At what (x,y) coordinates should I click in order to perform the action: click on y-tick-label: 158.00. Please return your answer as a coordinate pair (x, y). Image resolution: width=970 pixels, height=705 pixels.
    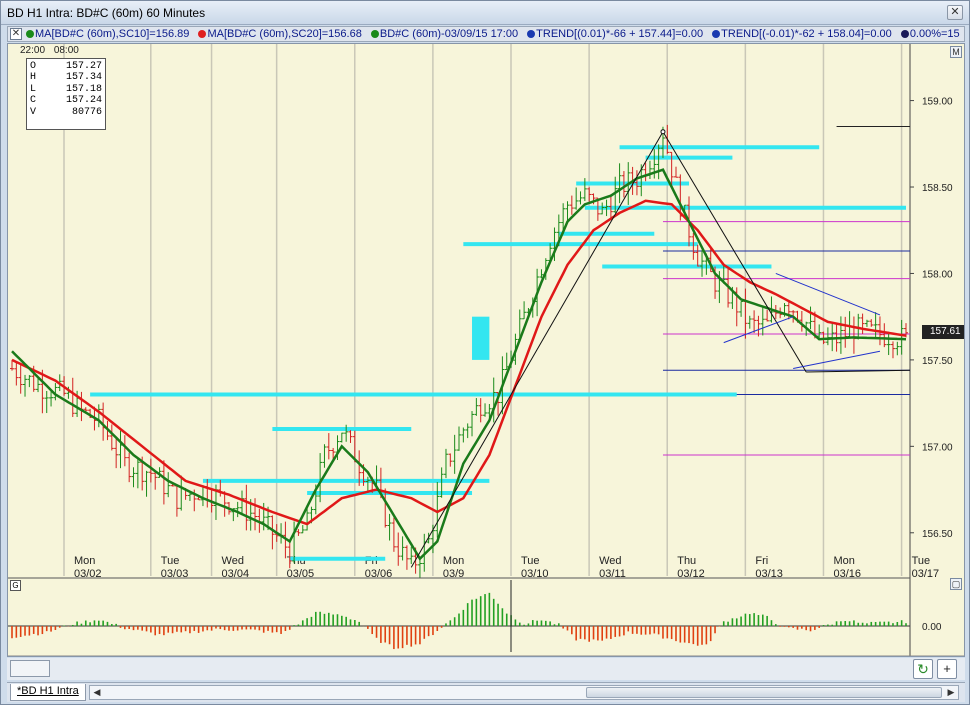
    Looking at the image, I should click on (937, 274).